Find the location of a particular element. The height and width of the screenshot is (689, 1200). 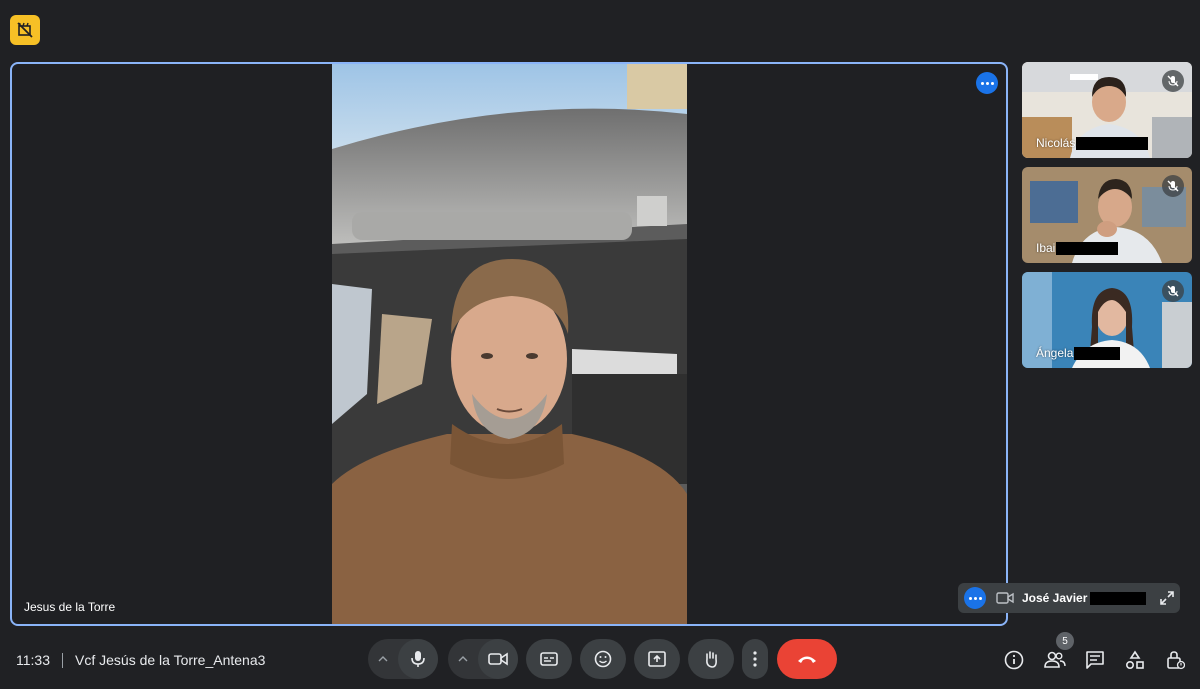

end-call-icon is located at coordinates (807, 659).